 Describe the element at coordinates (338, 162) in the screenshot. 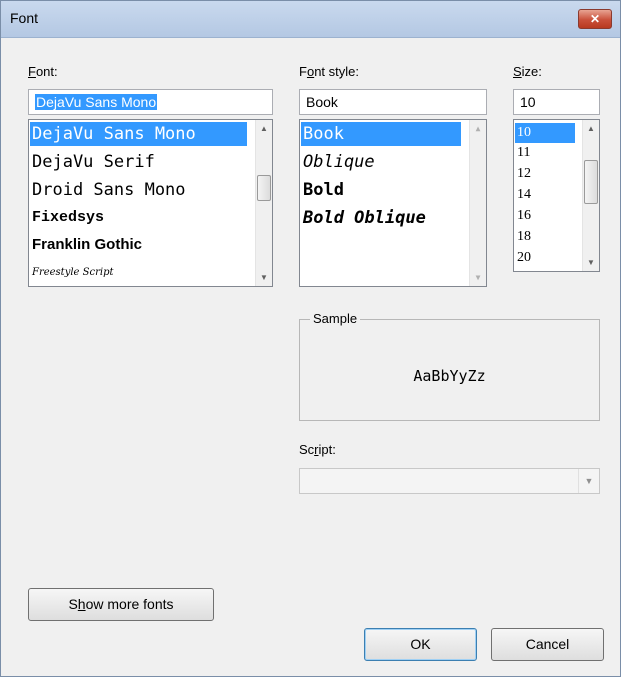

I see `font-style-item: Oblique` at that location.